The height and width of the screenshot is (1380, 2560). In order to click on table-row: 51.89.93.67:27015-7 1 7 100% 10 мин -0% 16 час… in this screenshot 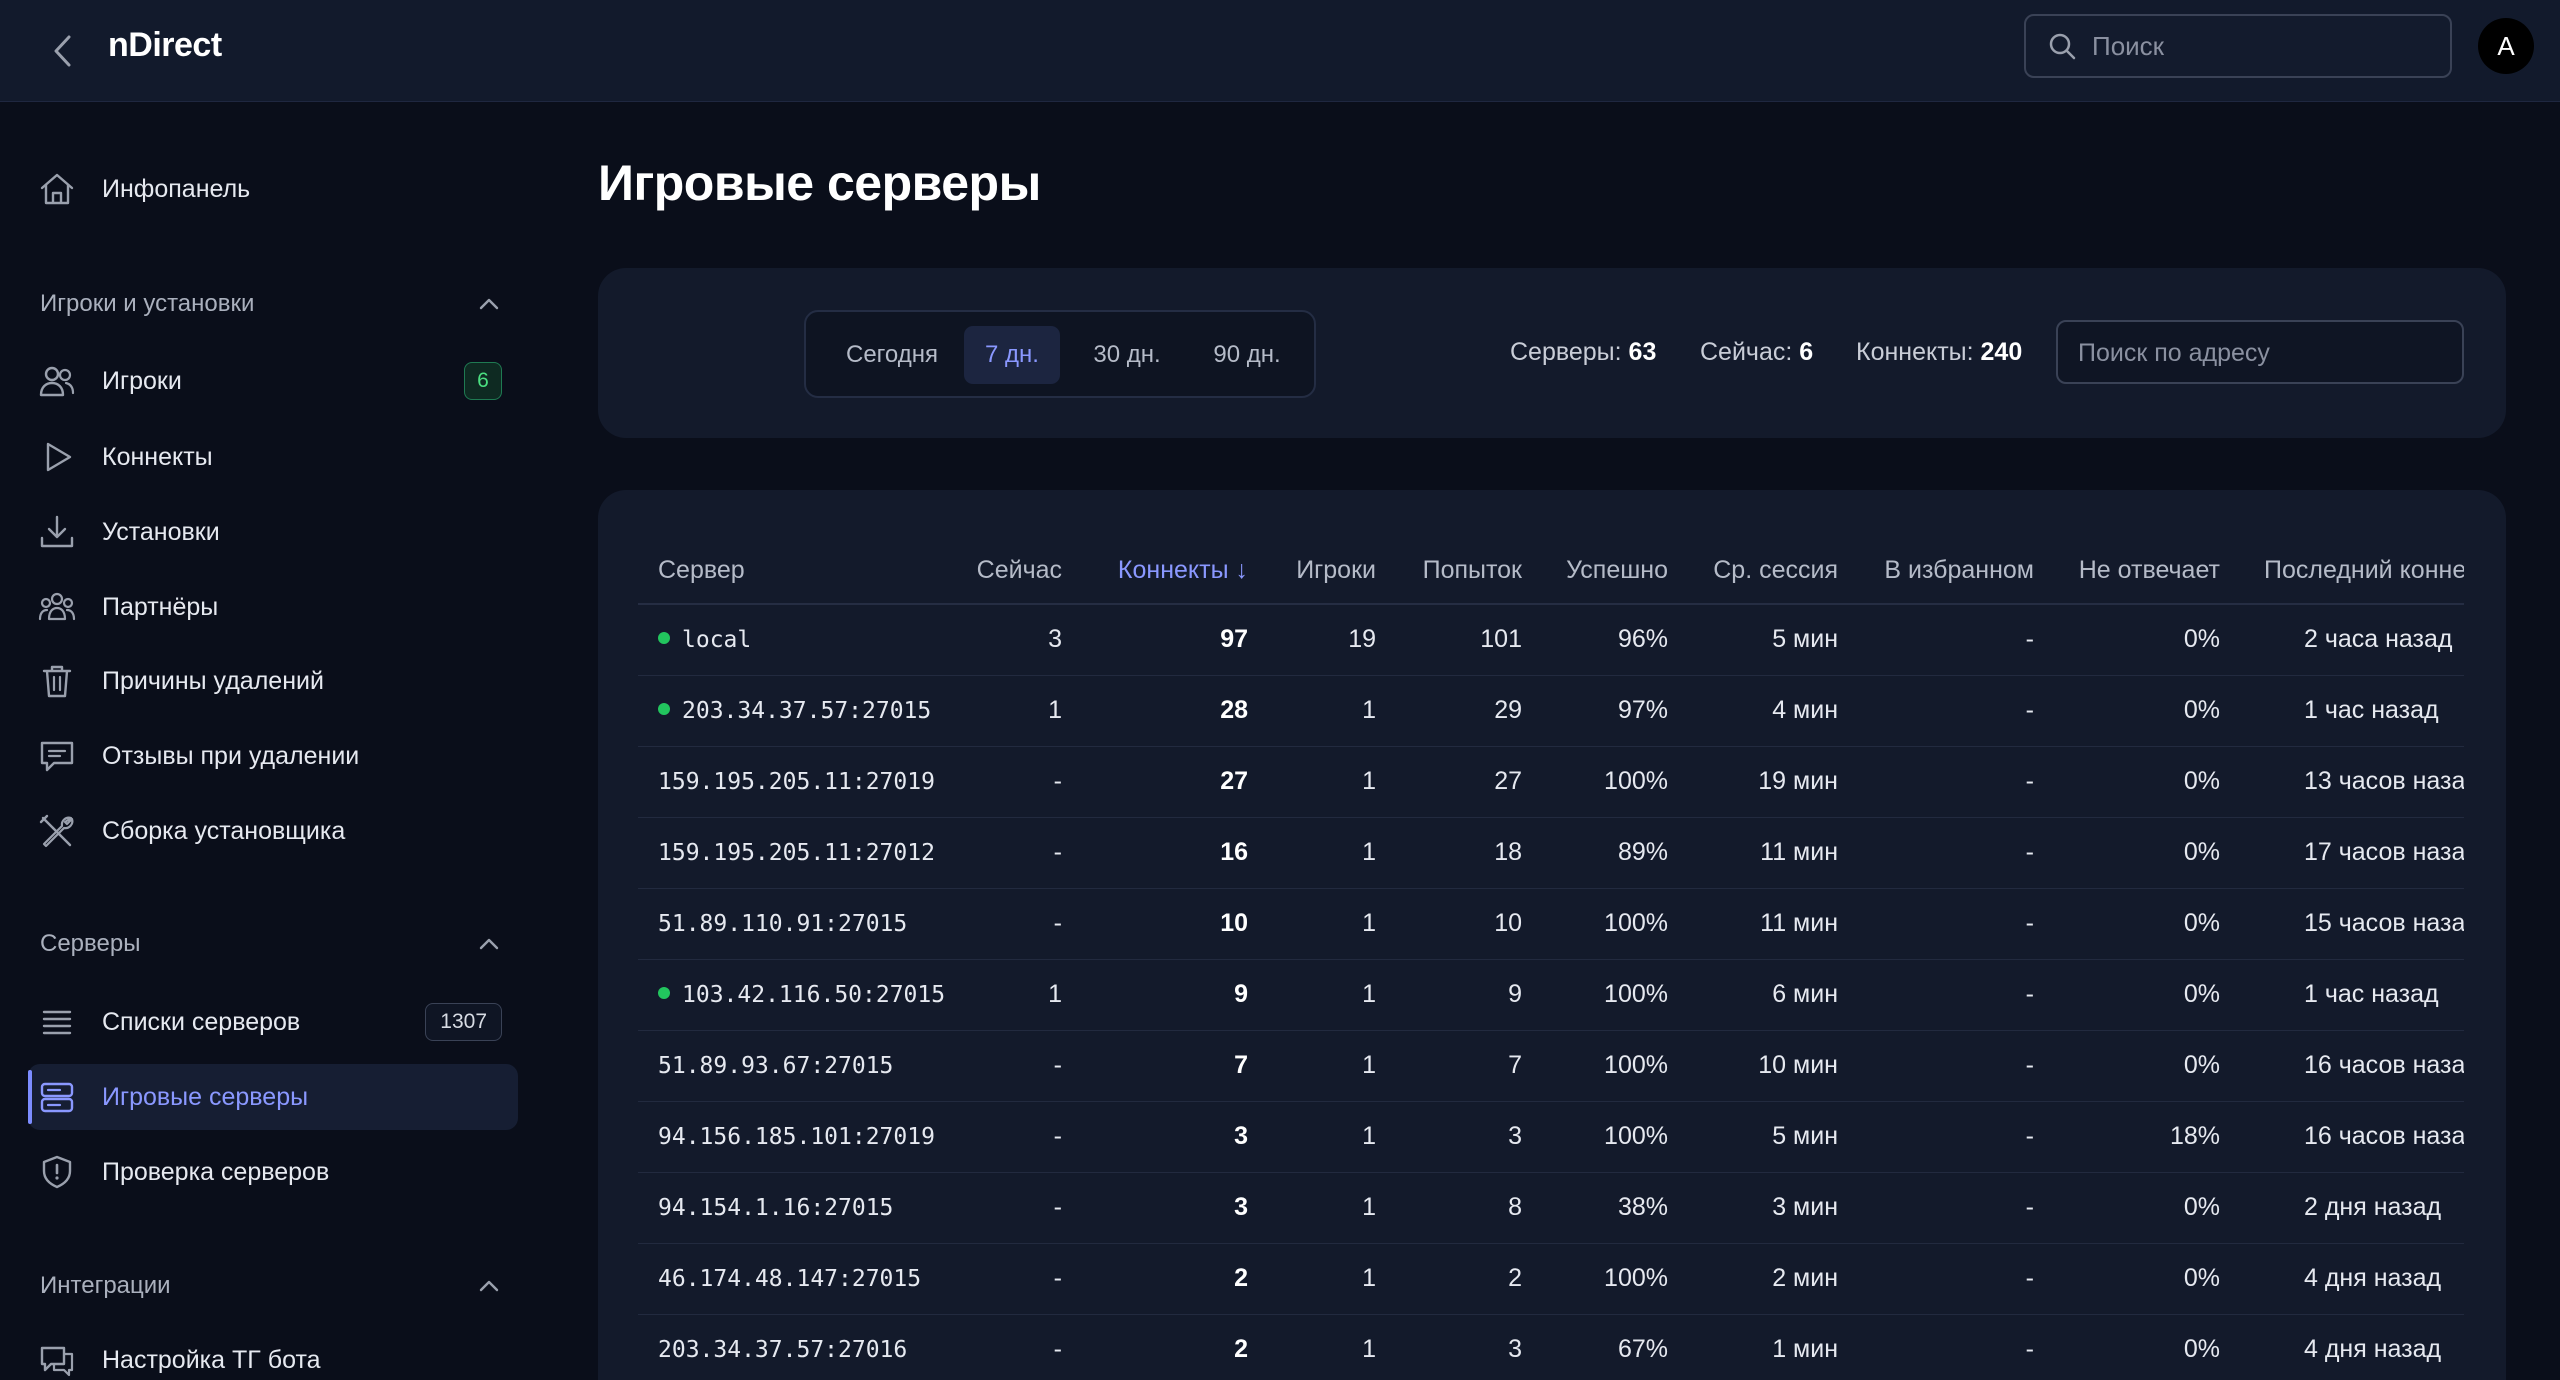, I will do `click(1551, 1066)`.